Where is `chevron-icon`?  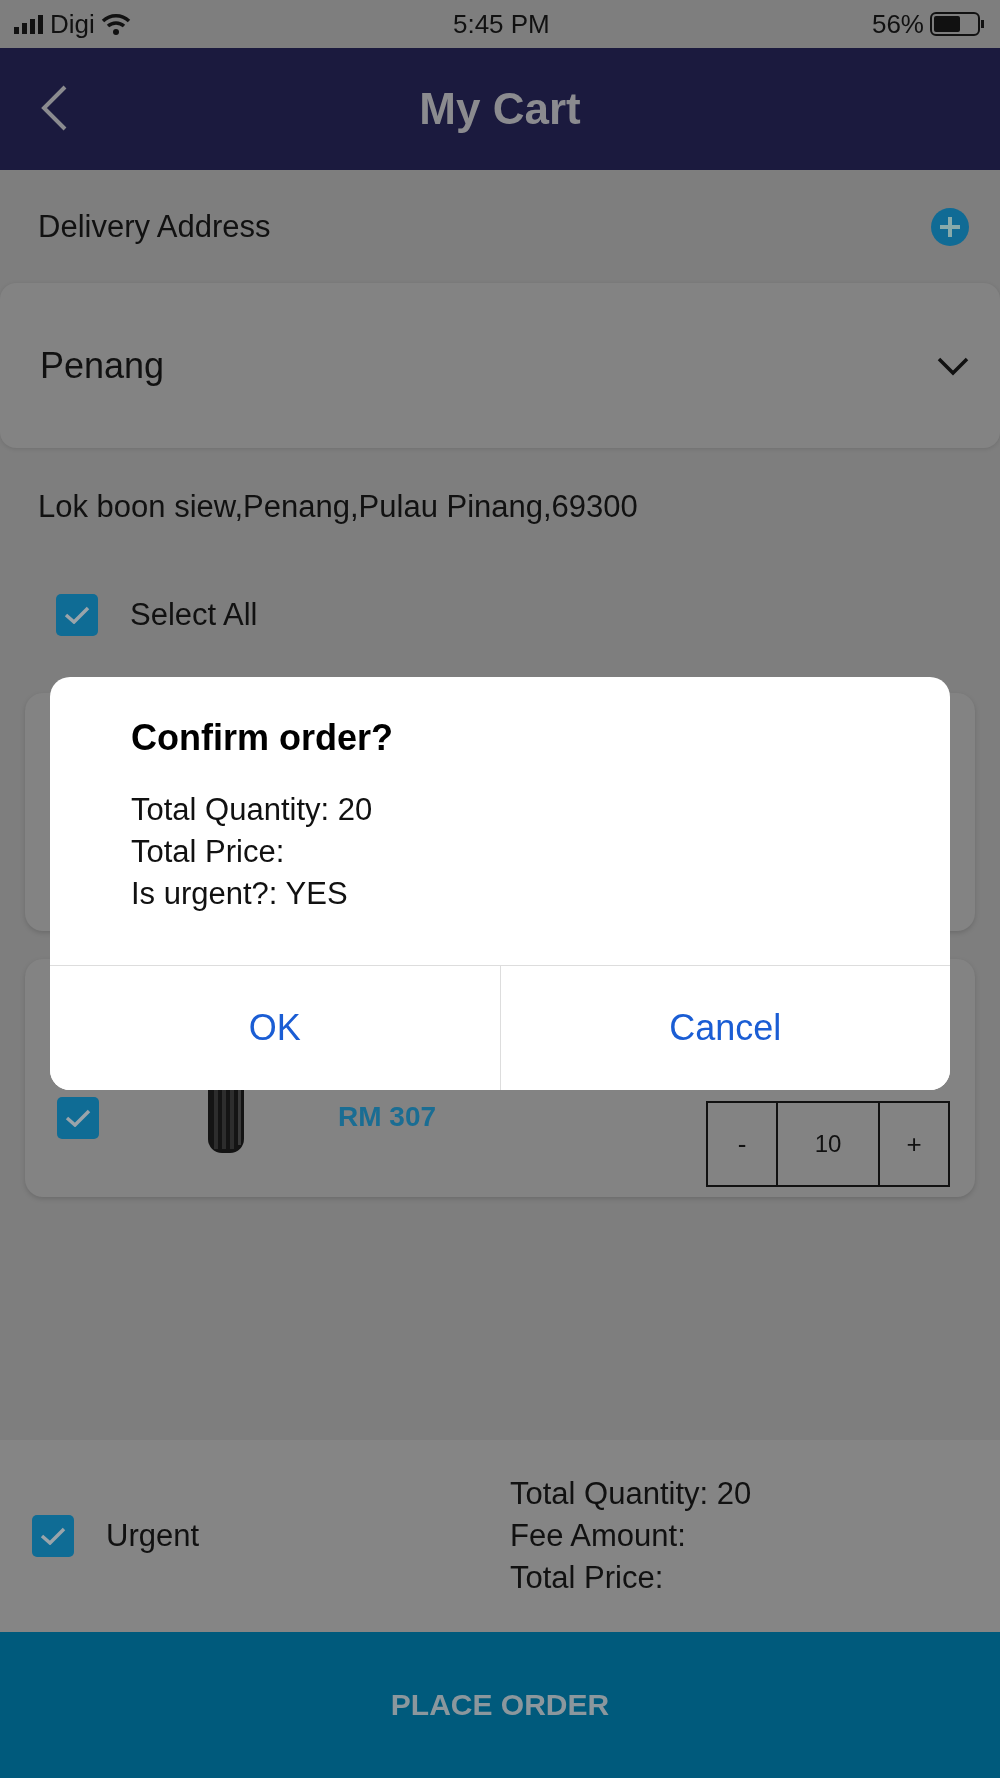 chevron-icon is located at coordinates (953, 365).